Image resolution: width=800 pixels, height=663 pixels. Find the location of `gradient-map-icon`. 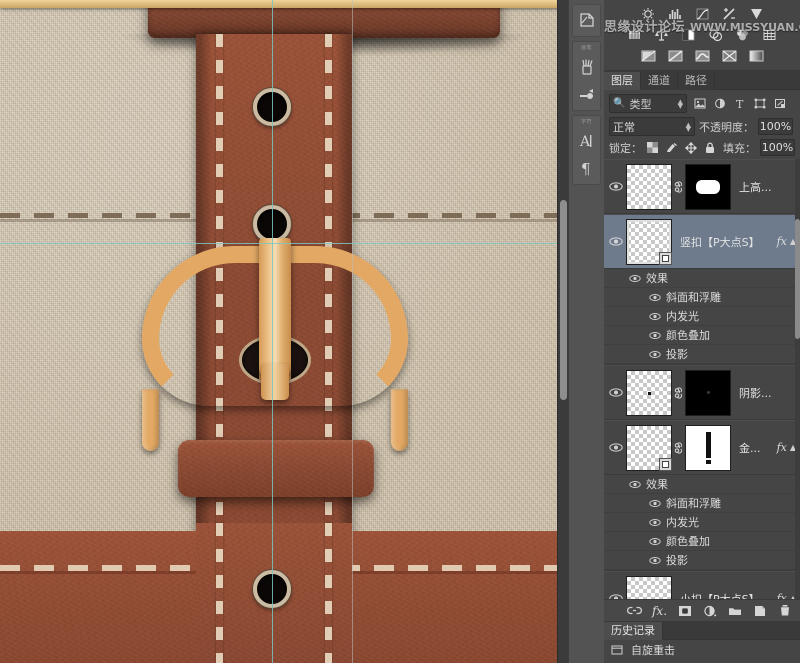

gradient-map-icon is located at coordinates (756, 55).